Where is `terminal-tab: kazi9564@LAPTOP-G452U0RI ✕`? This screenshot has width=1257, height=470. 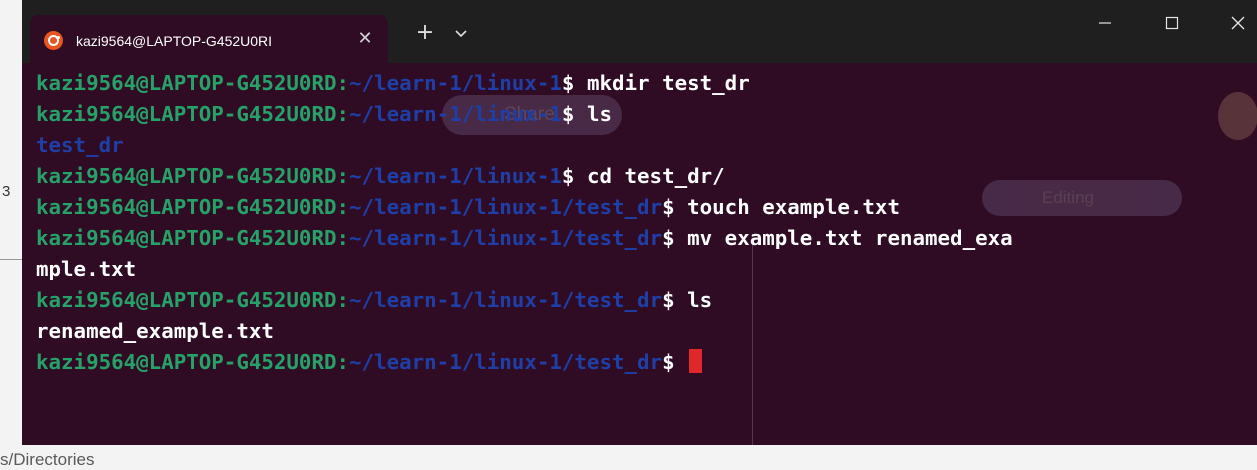
terminal-tab: kazi9564@LAPTOP-G452U0RI ✕ is located at coordinates (209, 39).